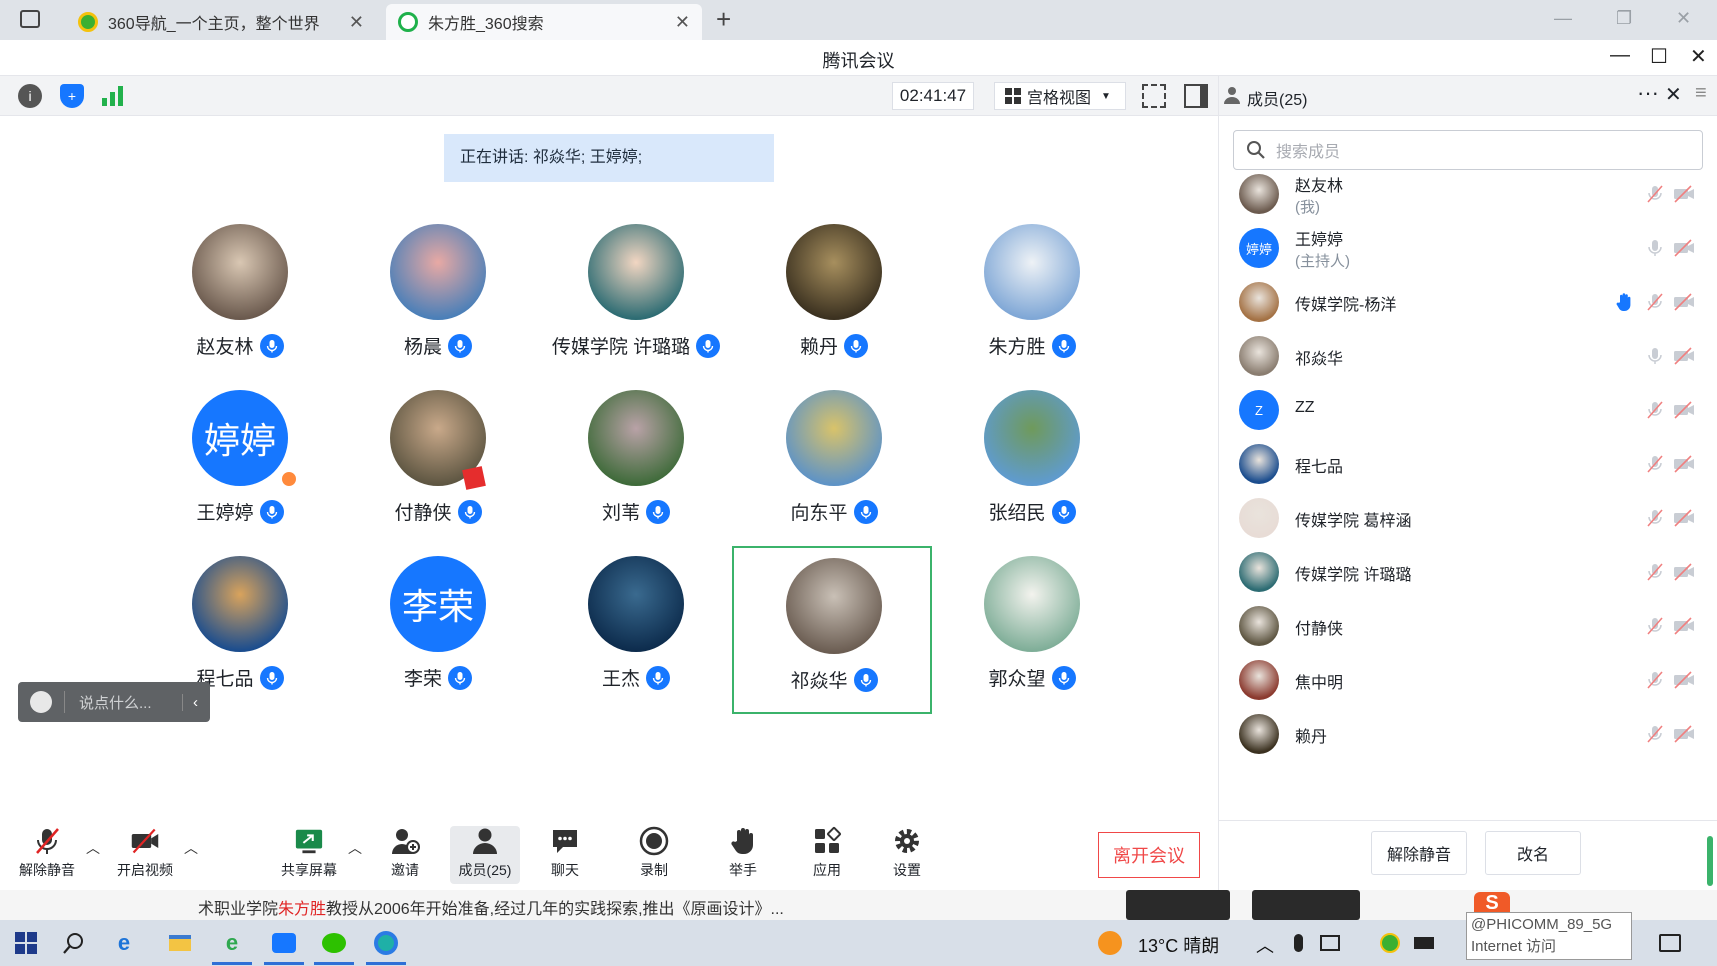 Image resolution: width=1717 pixels, height=966 pixels. I want to click on video-options-chevron-icon: ︿, so click(191, 848).